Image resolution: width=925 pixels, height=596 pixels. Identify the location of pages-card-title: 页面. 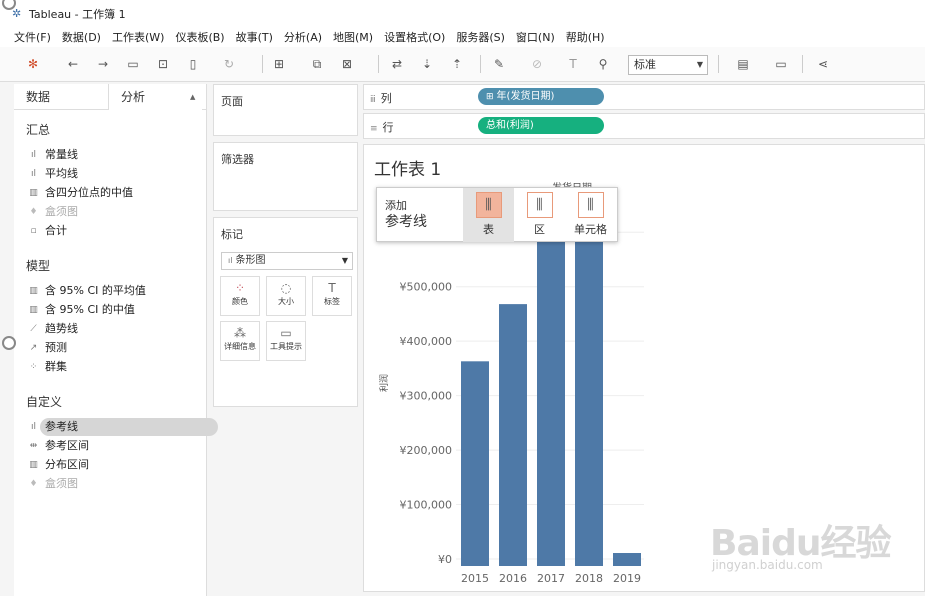
(232, 101).